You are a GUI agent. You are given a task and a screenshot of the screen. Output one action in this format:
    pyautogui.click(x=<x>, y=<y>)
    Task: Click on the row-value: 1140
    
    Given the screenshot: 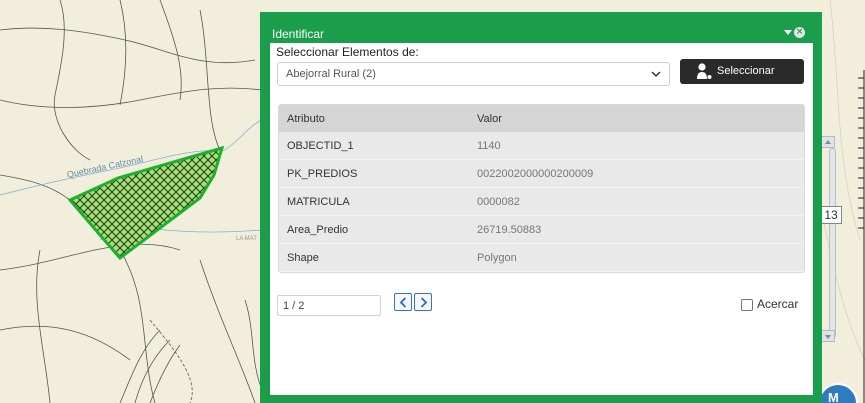 What is the action you would take?
    pyautogui.click(x=489, y=146)
    